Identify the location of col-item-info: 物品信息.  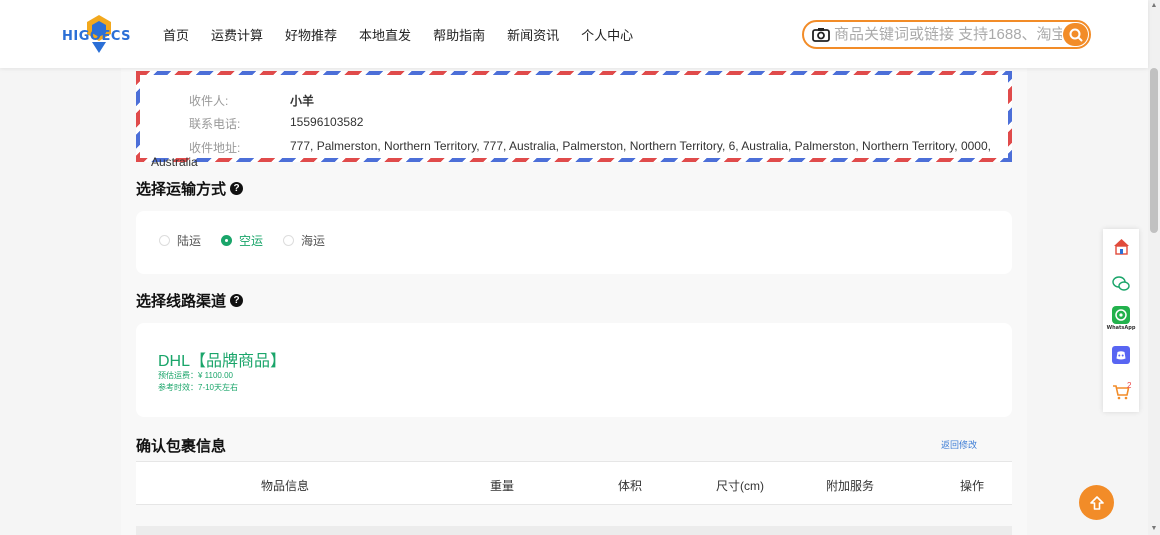
(285, 486).